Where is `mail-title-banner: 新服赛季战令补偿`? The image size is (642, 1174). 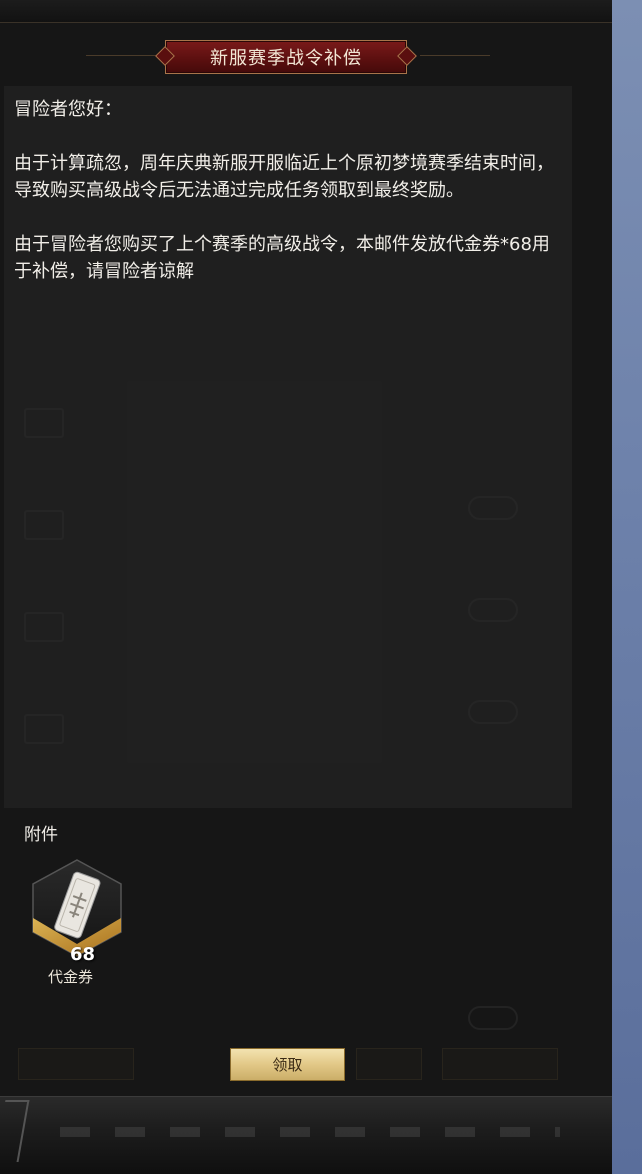 mail-title-banner: 新服赛季战令补偿 is located at coordinates (286, 57).